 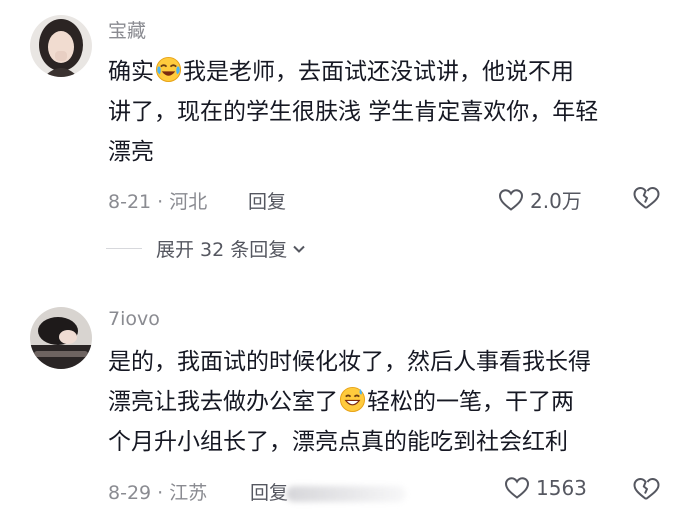 I want to click on comment-text-segment: 讲了，现在的学生很肤浅 学生肯定喜欢你，年轻, so click(x=353, y=112).